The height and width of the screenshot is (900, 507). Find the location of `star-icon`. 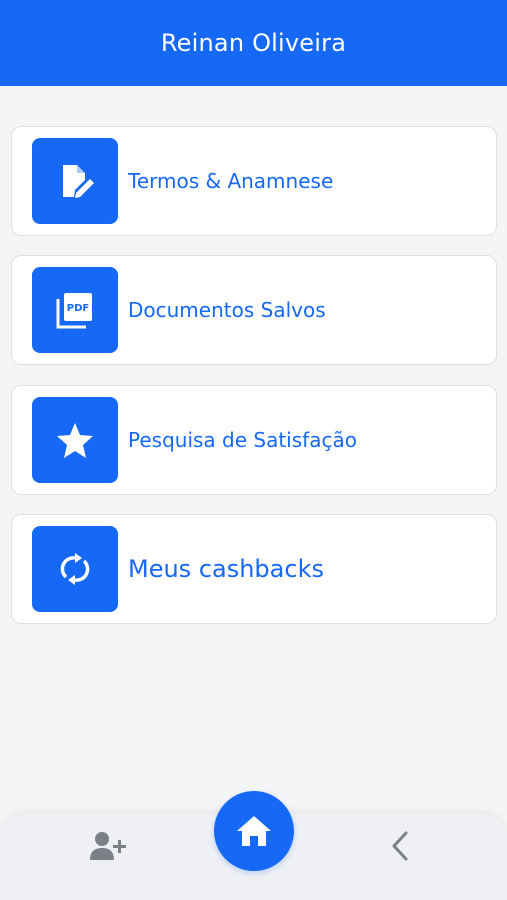

star-icon is located at coordinates (75, 440).